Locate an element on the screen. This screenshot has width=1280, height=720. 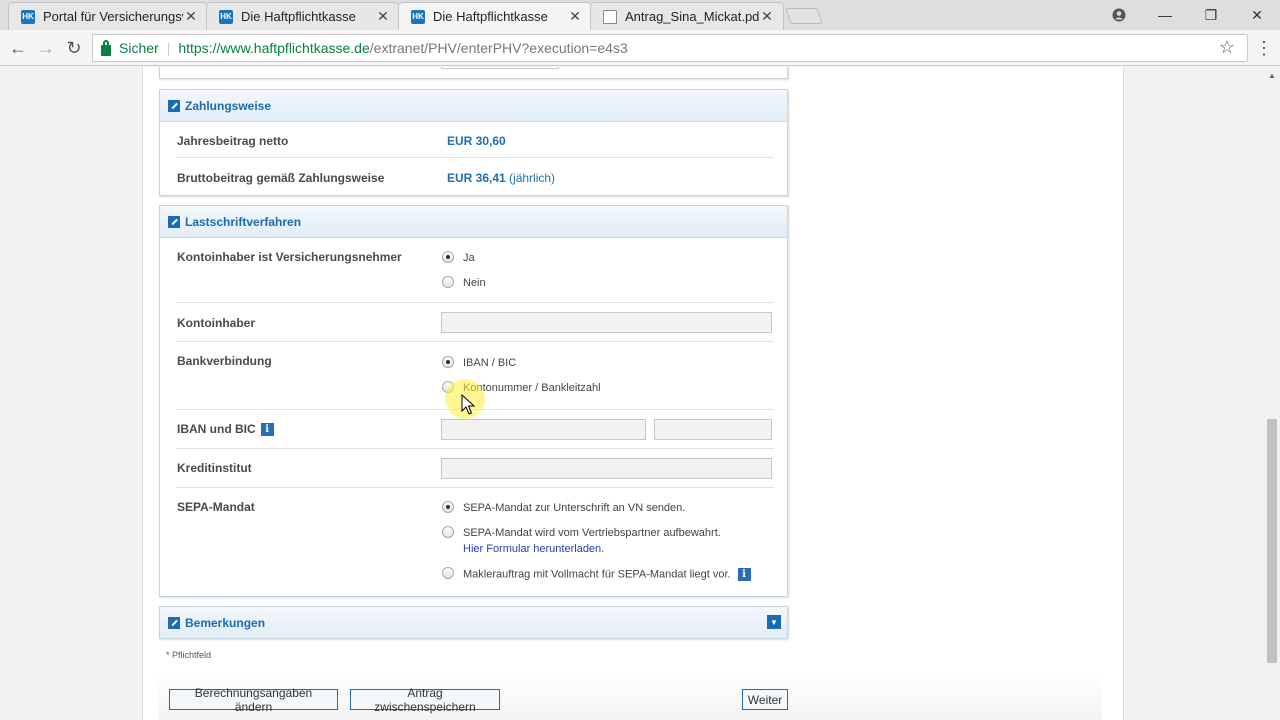
tab-haftpflichtkasse-1: HK Die Haftpflichtkasse ✕ is located at coordinates (303, 16).